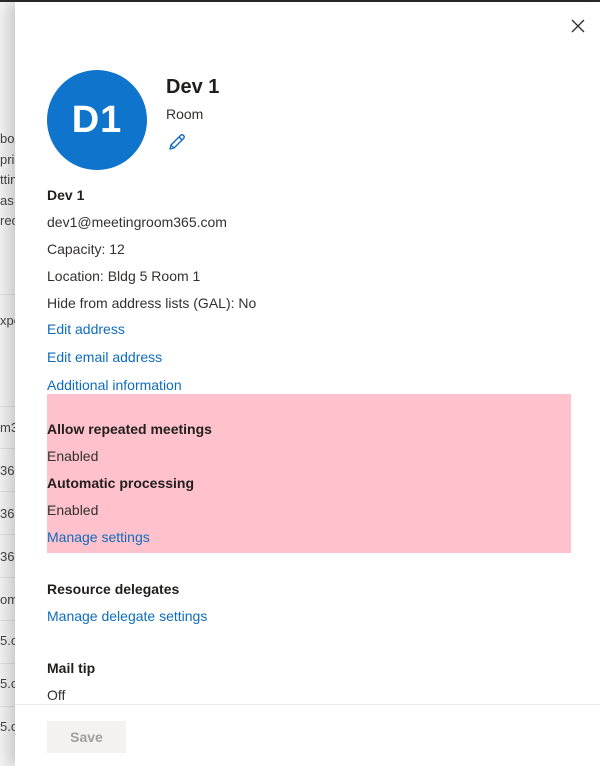 The image size is (600, 766). I want to click on additional-information-link: Additional information, so click(114, 385).